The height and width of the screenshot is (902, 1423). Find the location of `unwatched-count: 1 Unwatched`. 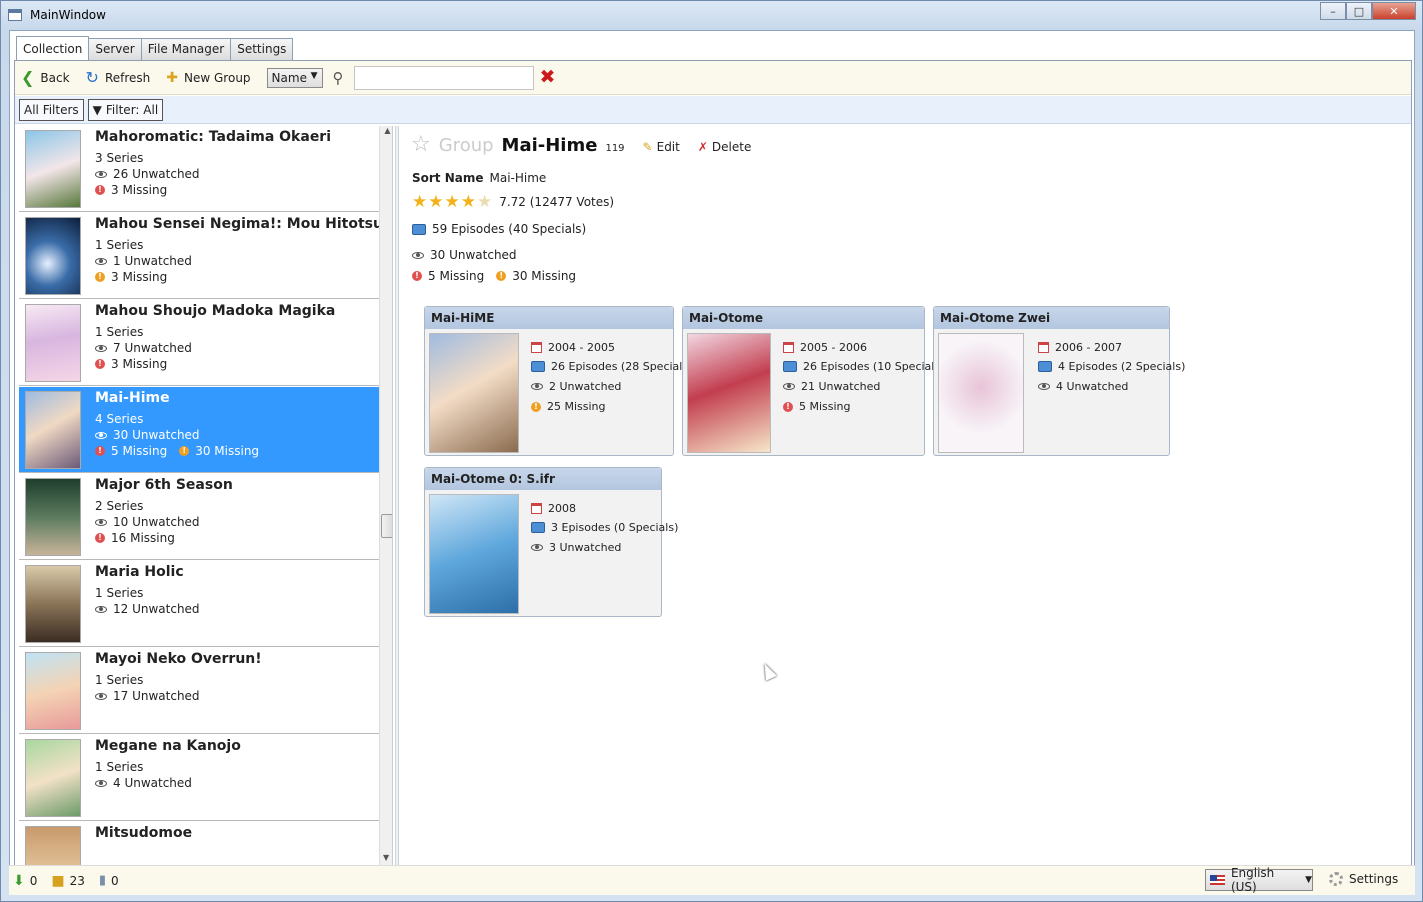

unwatched-count: 1 Unwatched is located at coordinates (152, 261).